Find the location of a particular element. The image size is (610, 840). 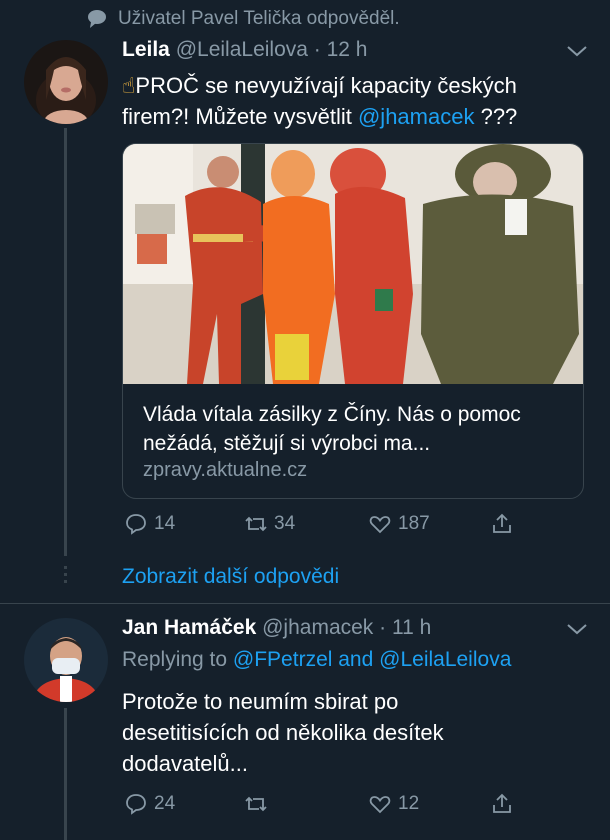

tweet-time: · 12 h is located at coordinates (341, 49).